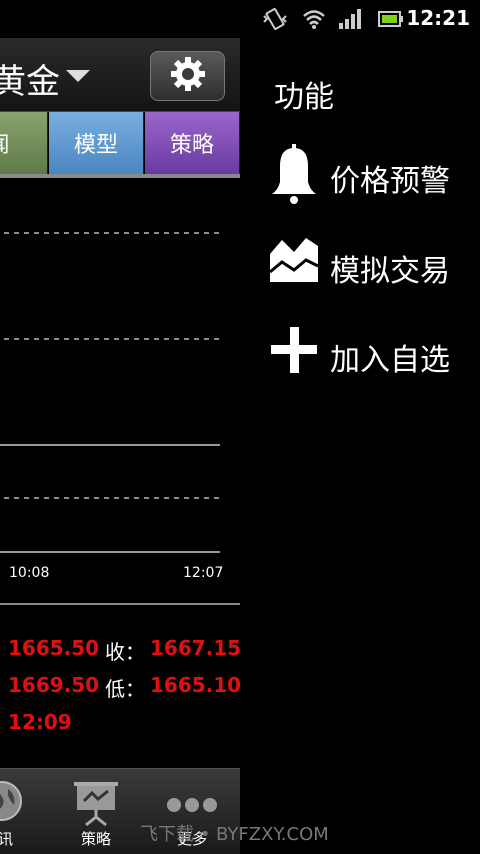 The width and height of the screenshot is (480, 854). What do you see at coordinates (195, 685) in the screenshot?
I see `quote-value-low: 1665.10` at bounding box center [195, 685].